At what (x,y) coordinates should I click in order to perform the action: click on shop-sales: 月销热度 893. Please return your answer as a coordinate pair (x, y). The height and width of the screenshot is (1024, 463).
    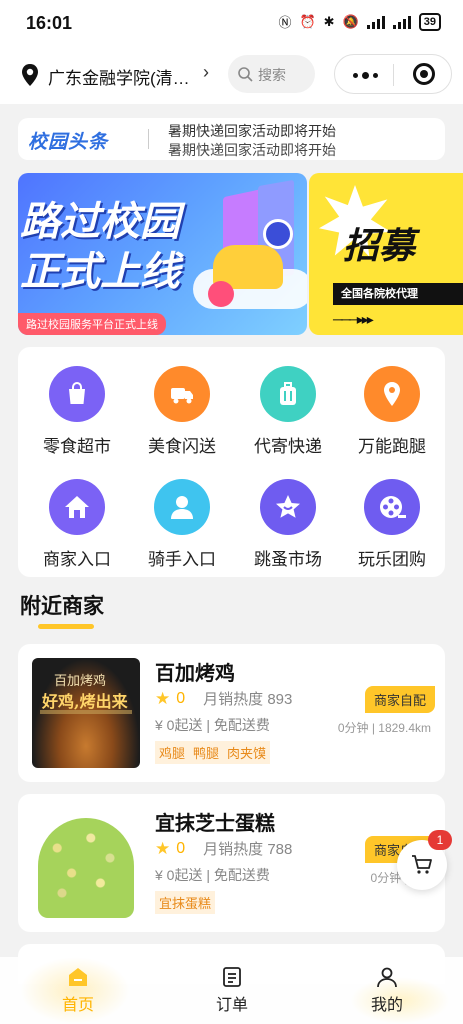
    Looking at the image, I should click on (248, 699).